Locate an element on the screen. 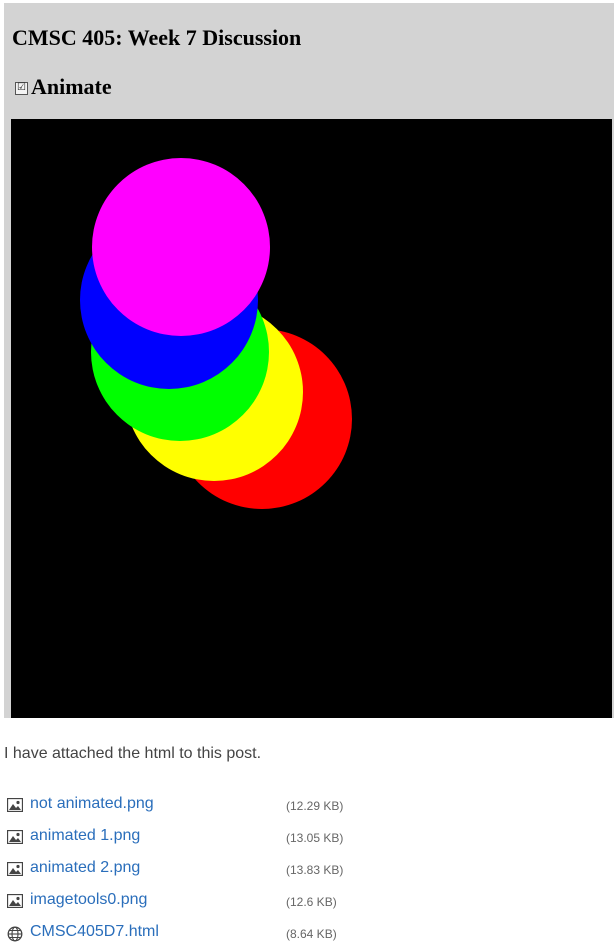  attachment-link: animated 1.png is located at coordinates (85, 836).